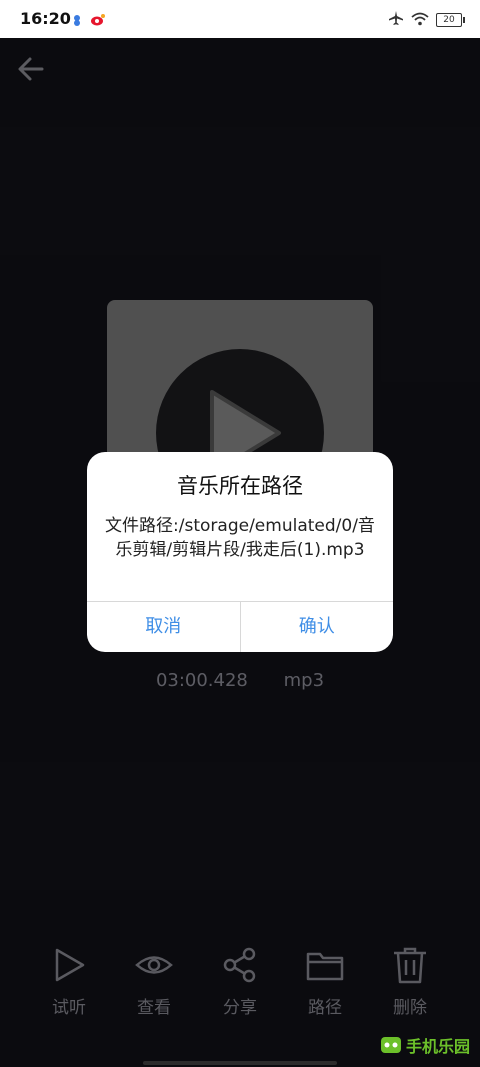  What do you see at coordinates (163, 627) in the screenshot?
I see `cancel-button: 取消` at bounding box center [163, 627].